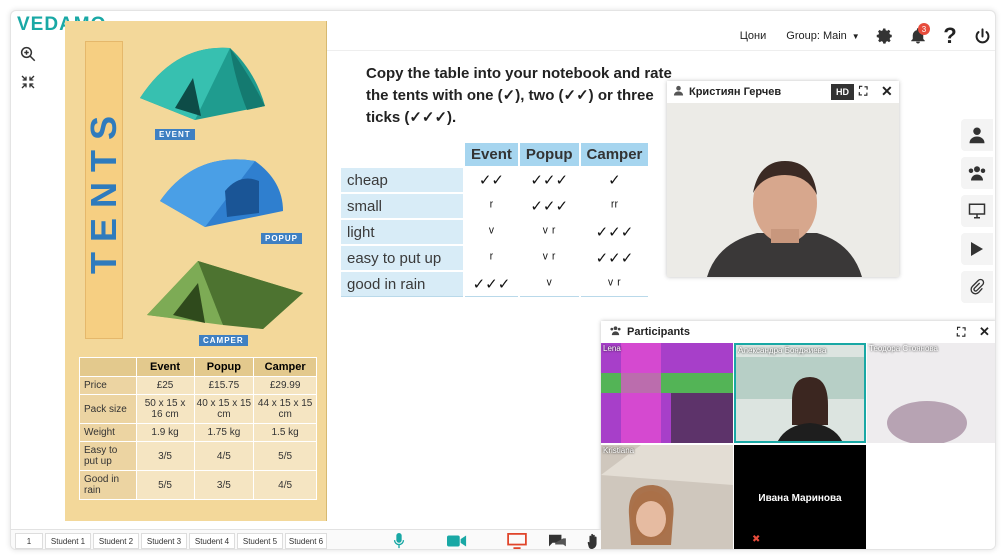 Image resolution: width=1006 pixels, height=560 pixels. I want to click on participant-tile: Kristiana, so click(667, 497).